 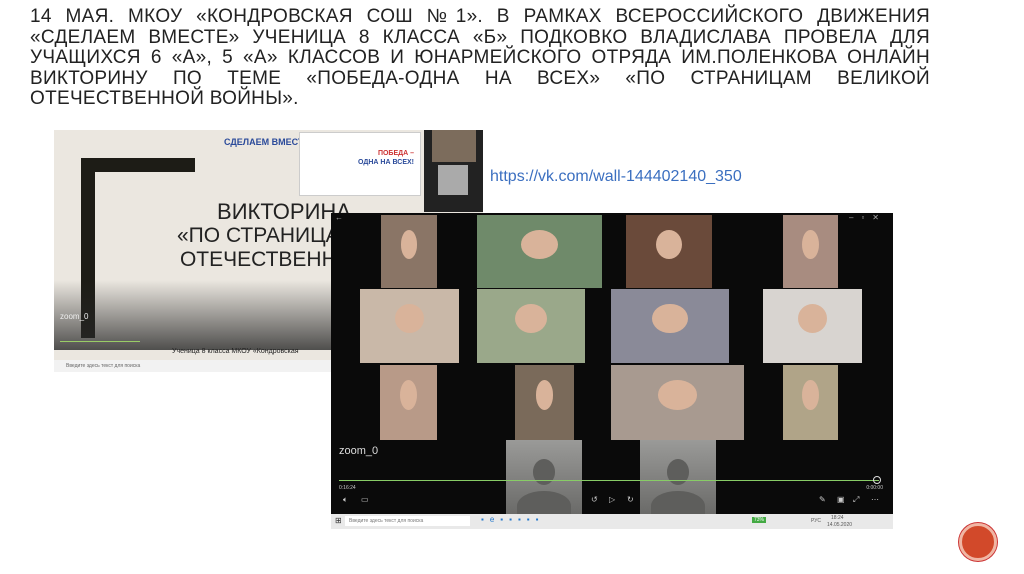 What do you see at coordinates (816, 521) in the screenshot?
I see `language: РУС` at bounding box center [816, 521].